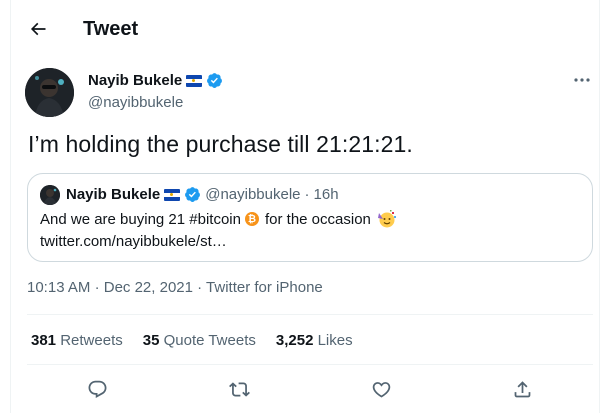  I want to click on arrow-left-icon, so click(38, 29).